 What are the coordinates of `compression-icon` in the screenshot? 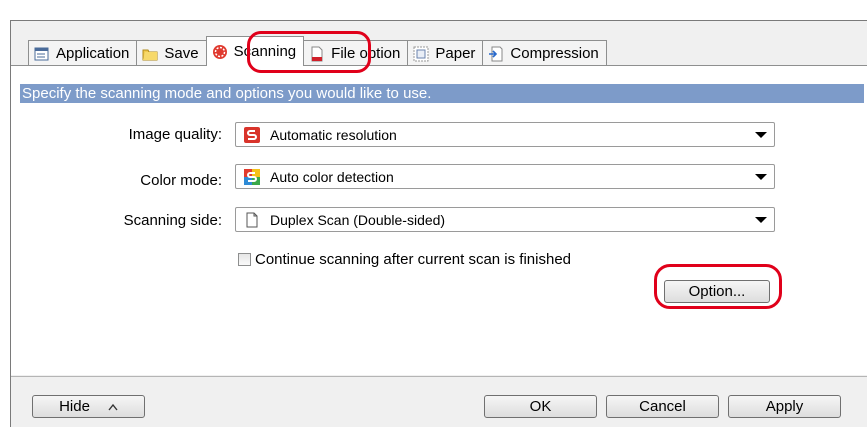 It's located at (496, 54).